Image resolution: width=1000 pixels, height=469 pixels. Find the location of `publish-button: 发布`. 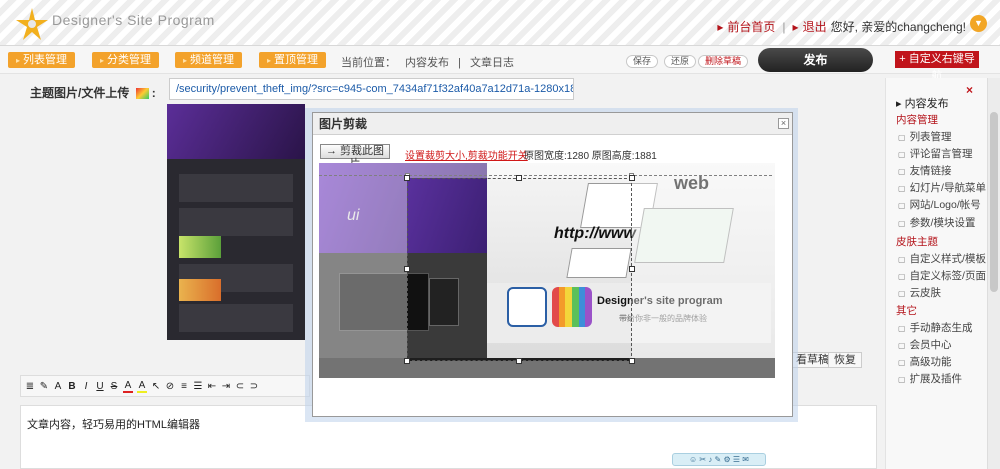

publish-button: 发布 is located at coordinates (815, 60).